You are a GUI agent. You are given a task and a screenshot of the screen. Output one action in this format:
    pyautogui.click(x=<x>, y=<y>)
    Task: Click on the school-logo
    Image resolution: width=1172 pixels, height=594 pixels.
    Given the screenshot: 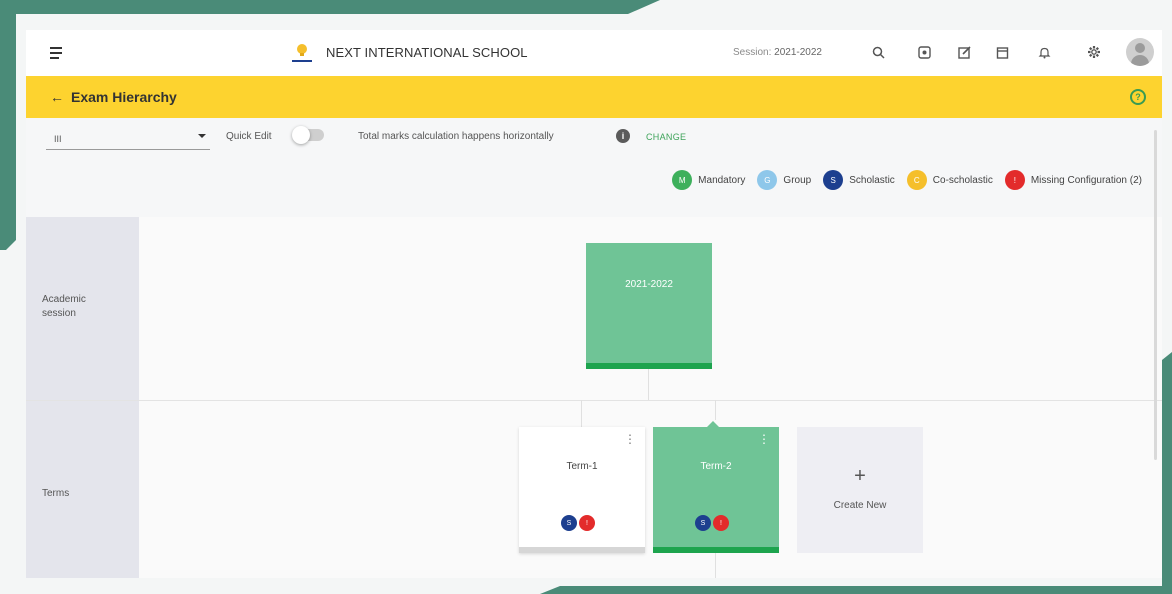 What is the action you would take?
    pyautogui.click(x=302, y=53)
    